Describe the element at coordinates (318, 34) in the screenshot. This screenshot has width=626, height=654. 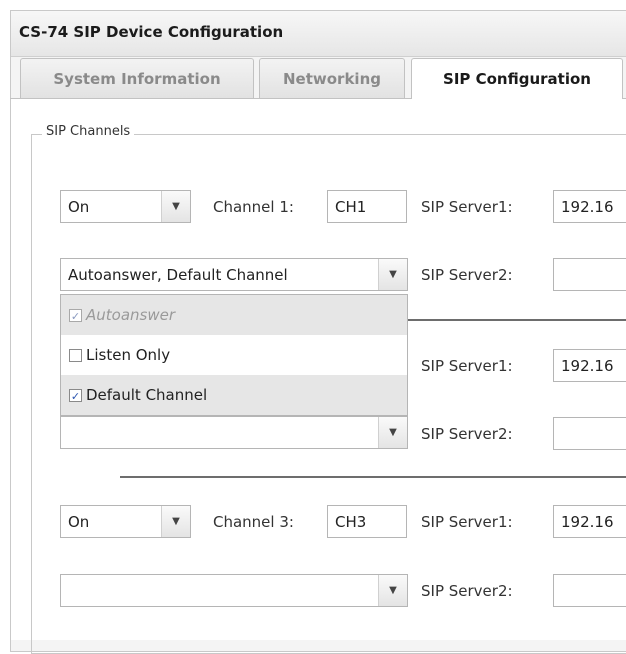
I see `title-bar: CS-74 SIP Device Configuration` at that location.